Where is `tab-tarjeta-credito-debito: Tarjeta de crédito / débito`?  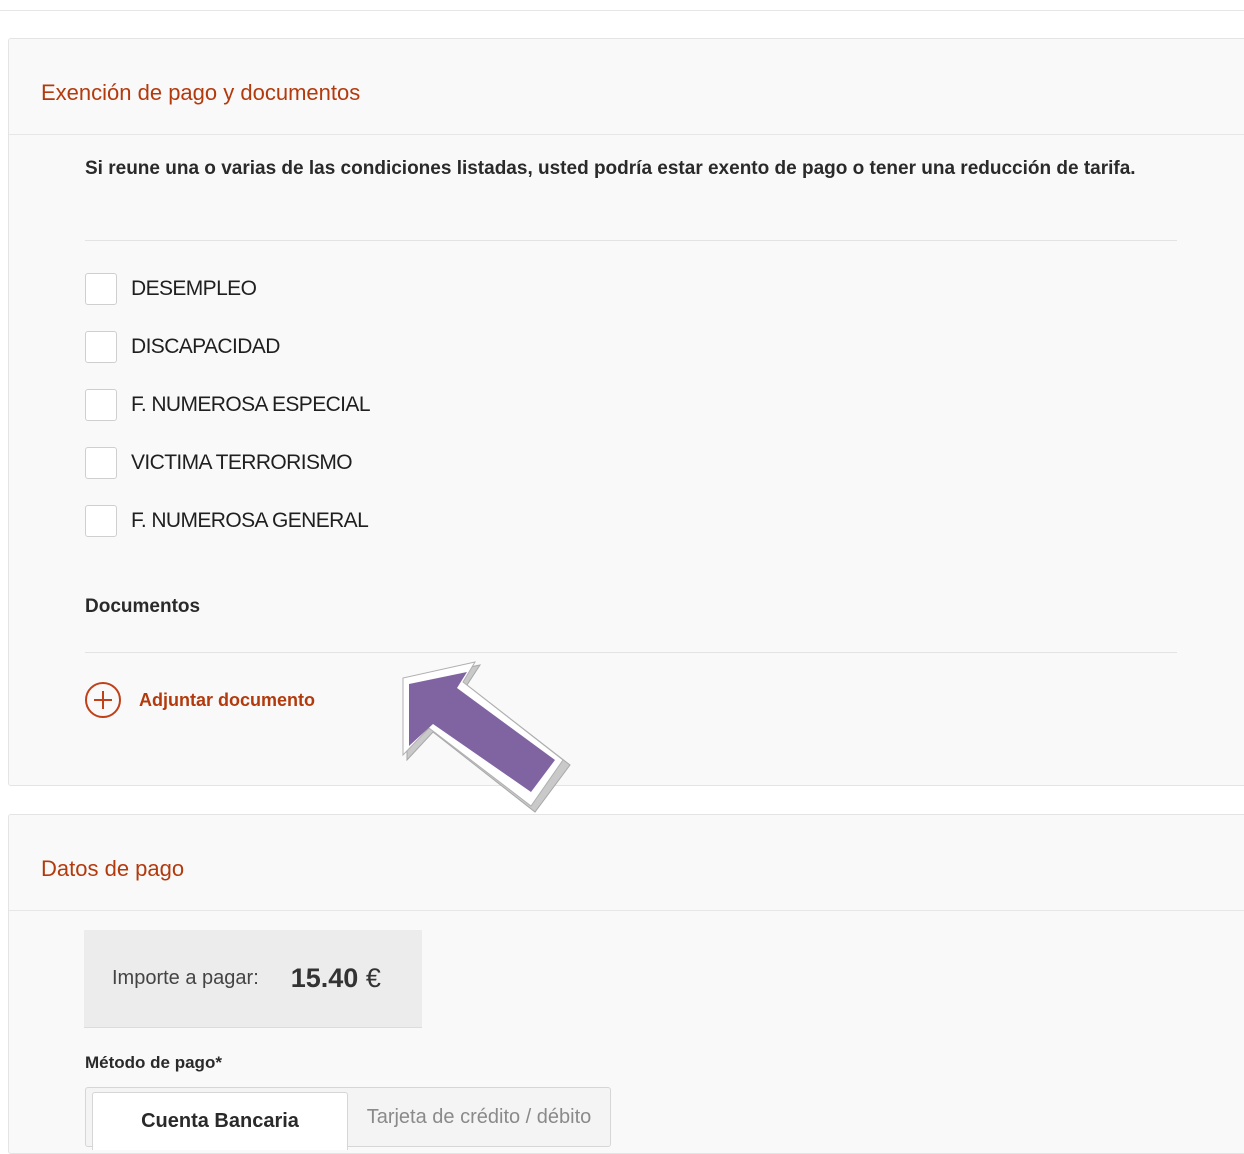
tab-tarjeta-credito-debito: Tarjeta de crédito / débito is located at coordinates (479, 1117).